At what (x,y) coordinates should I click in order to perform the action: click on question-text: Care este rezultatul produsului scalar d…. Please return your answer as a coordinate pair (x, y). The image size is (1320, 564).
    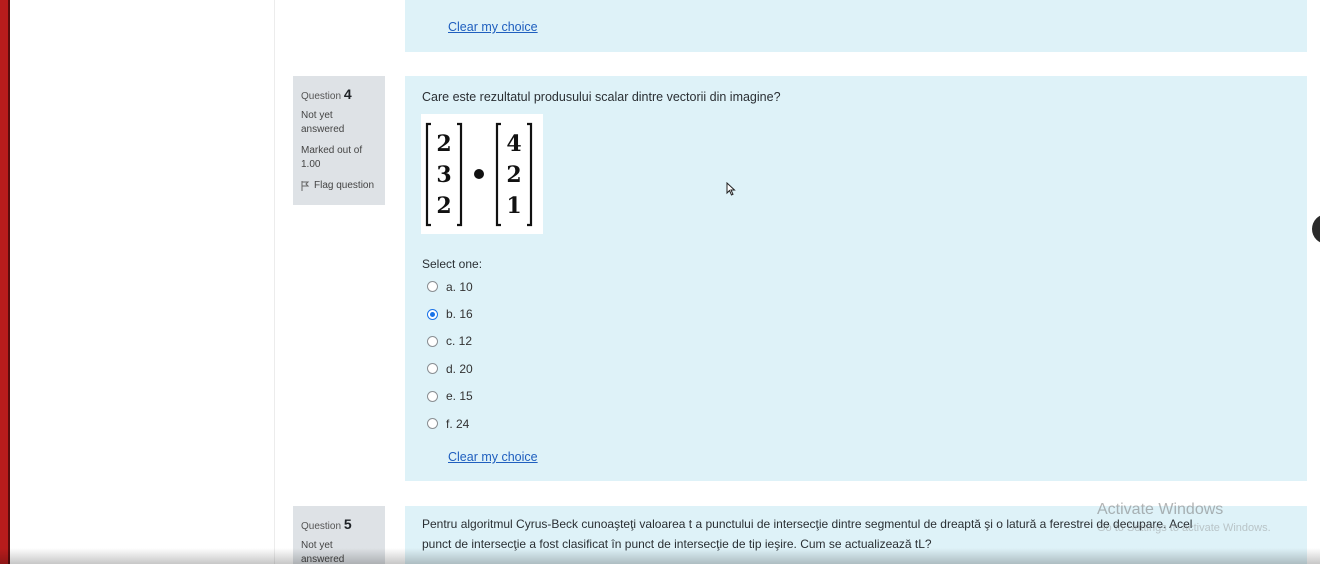
    Looking at the image, I should click on (601, 97).